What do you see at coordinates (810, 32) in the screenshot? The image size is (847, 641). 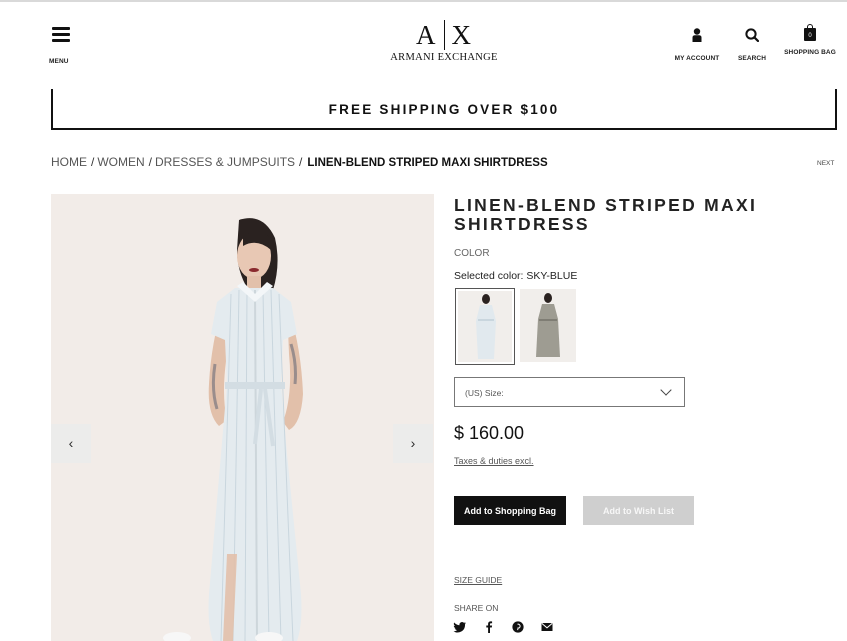 I see `shopping-bag-icon: 0` at bounding box center [810, 32].